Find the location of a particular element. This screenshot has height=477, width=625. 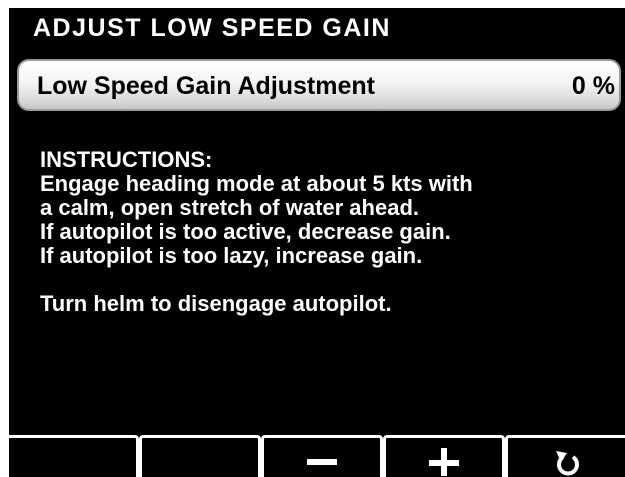

return-button is located at coordinates (565, 456).